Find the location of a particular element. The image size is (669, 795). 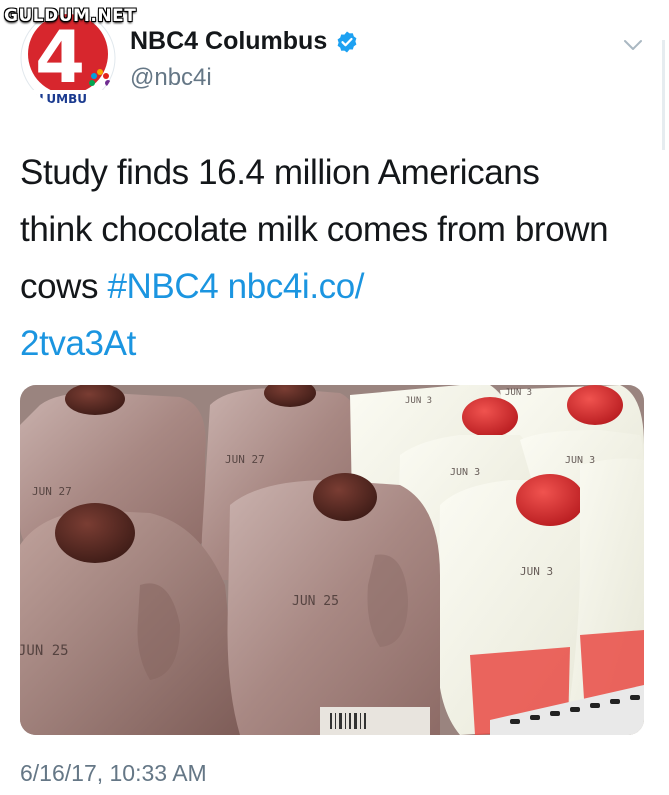

hashtag-link: #NBC4 is located at coordinates (162, 286).